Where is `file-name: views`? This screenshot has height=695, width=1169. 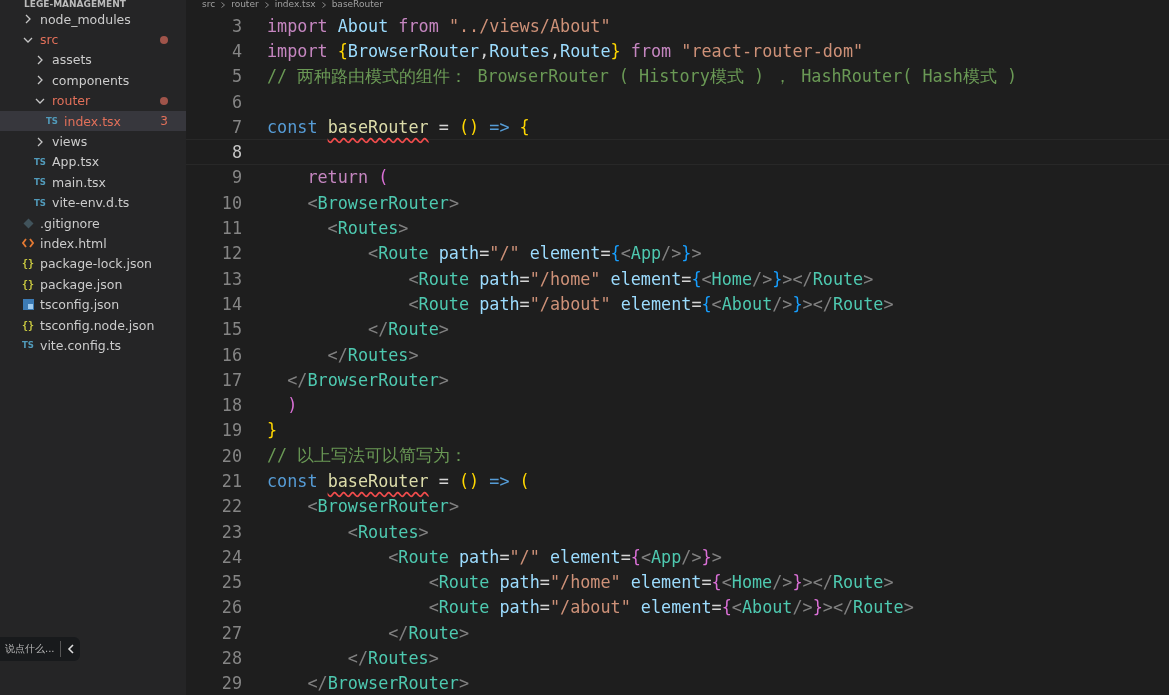
file-name: views is located at coordinates (70, 142).